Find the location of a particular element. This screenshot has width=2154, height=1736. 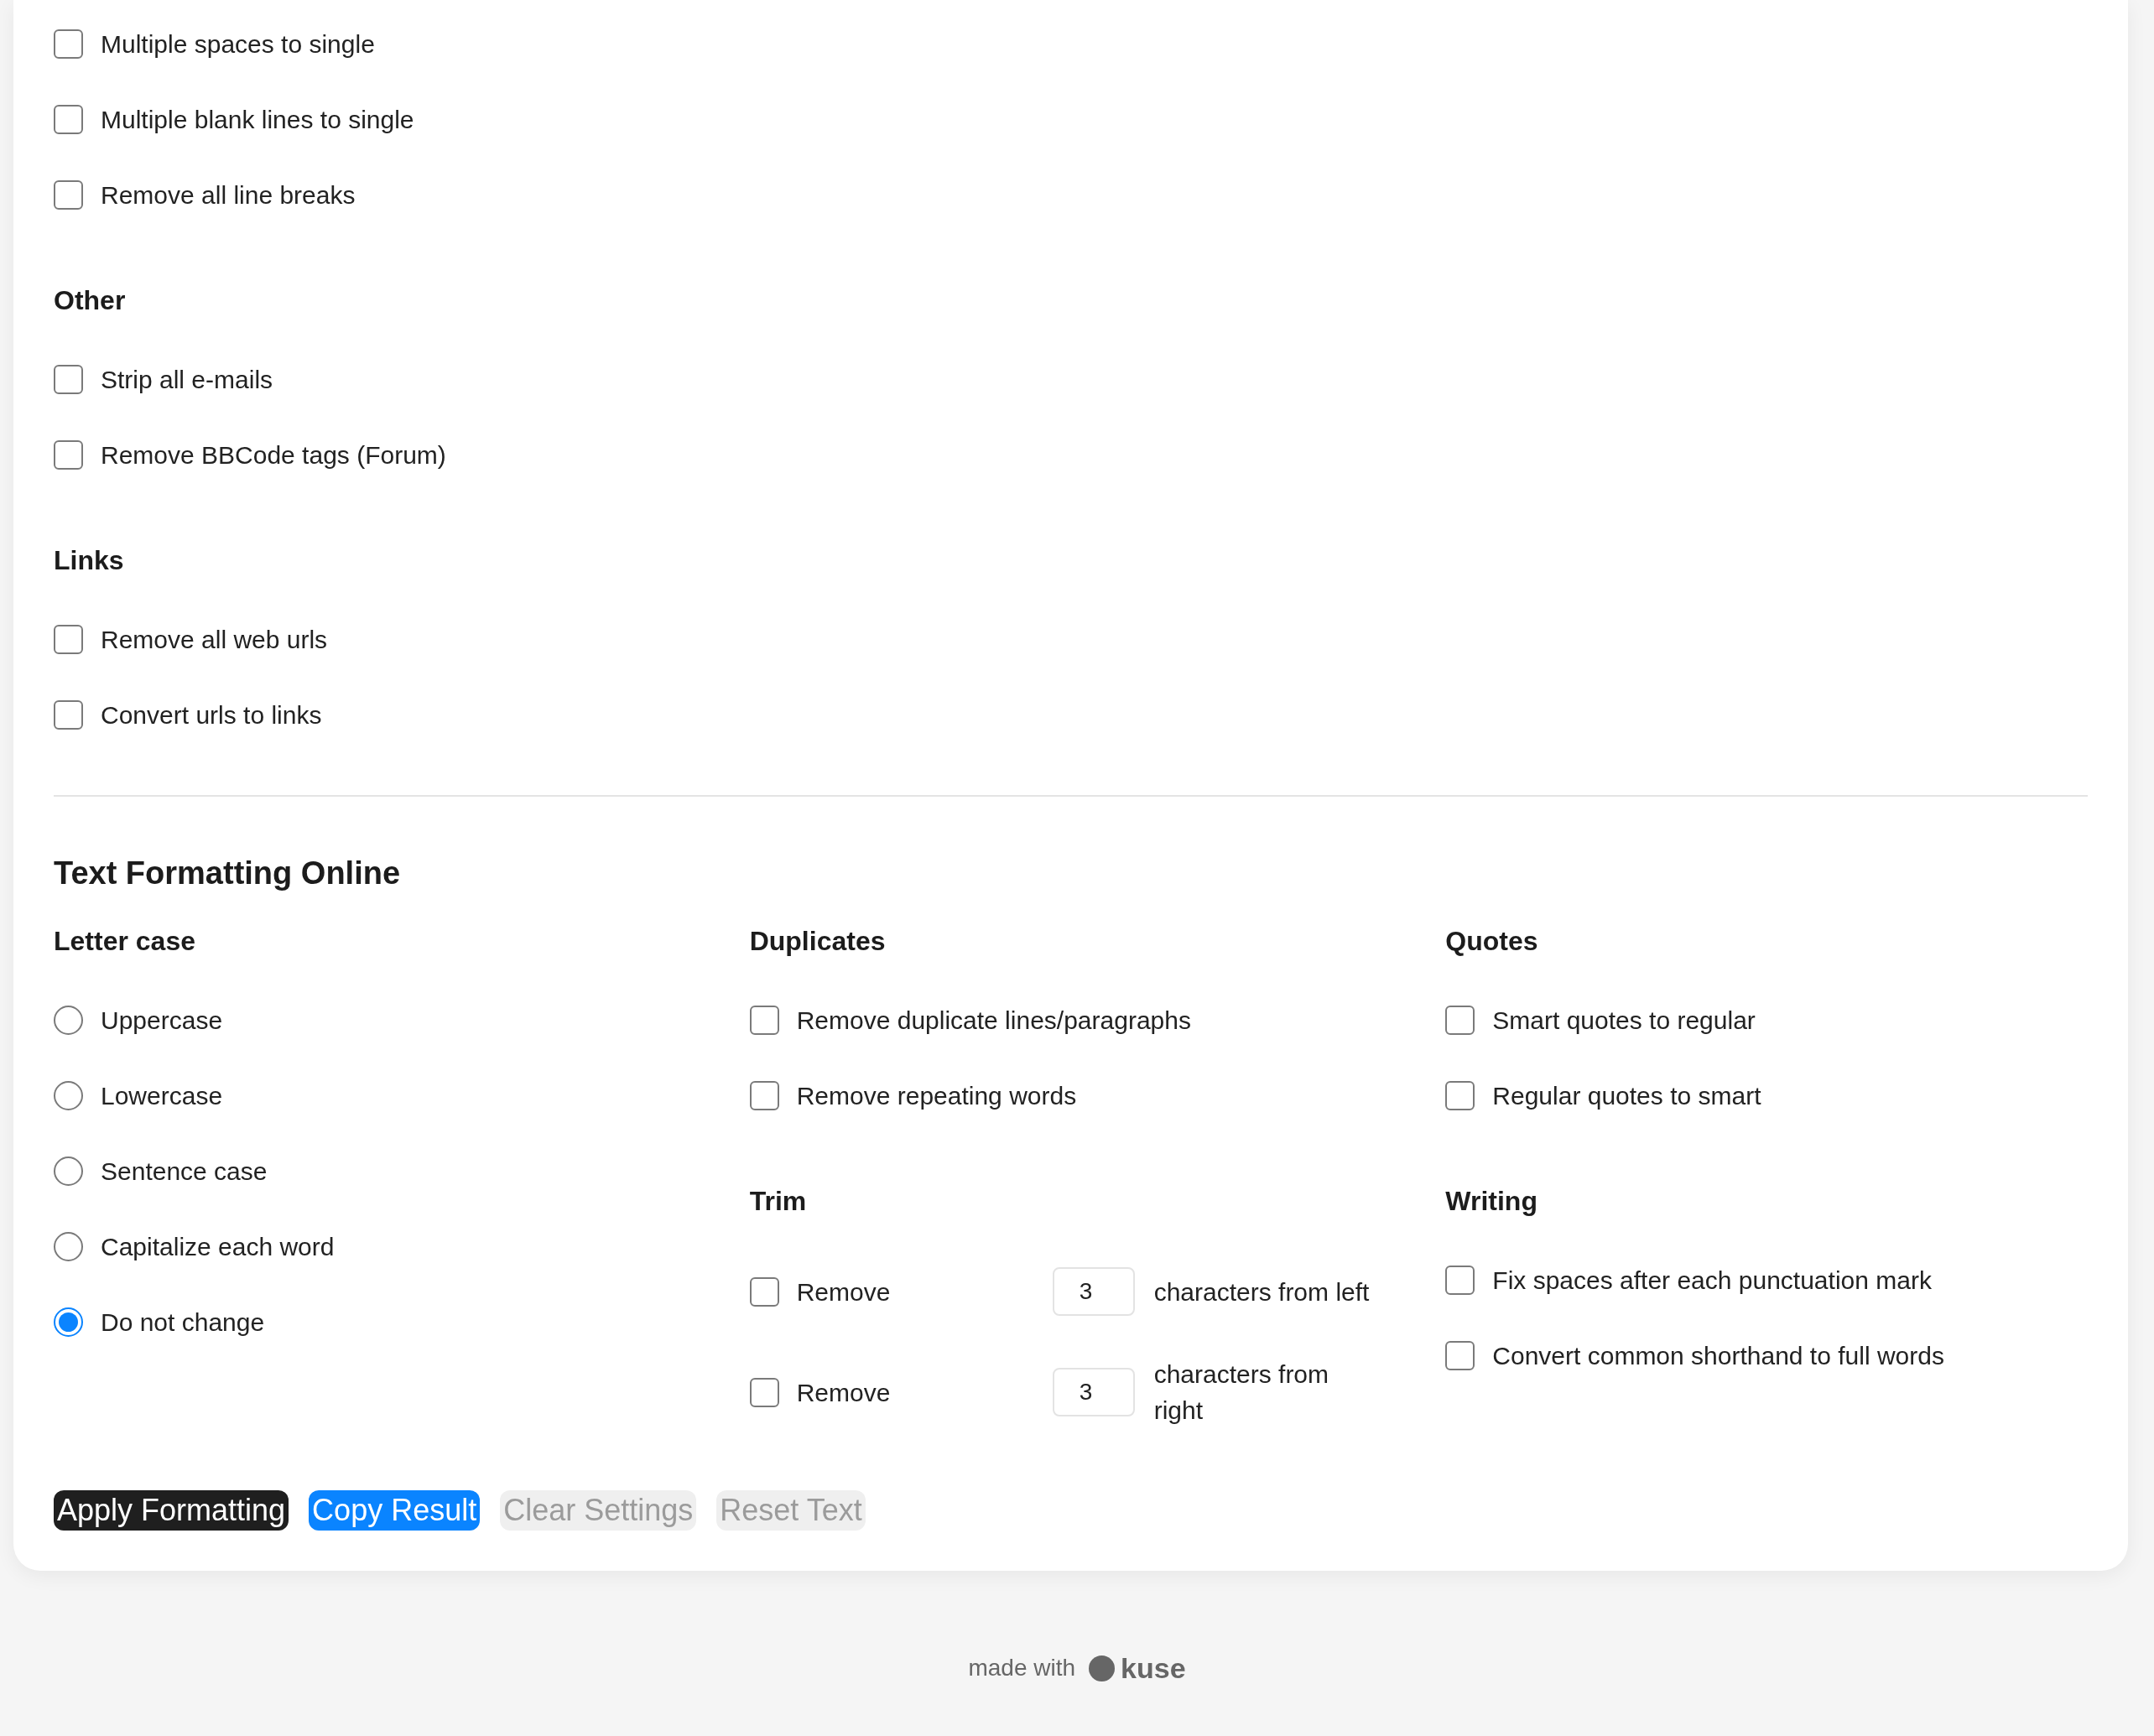

option-label: Convert urls to links is located at coordinates (211, 715).